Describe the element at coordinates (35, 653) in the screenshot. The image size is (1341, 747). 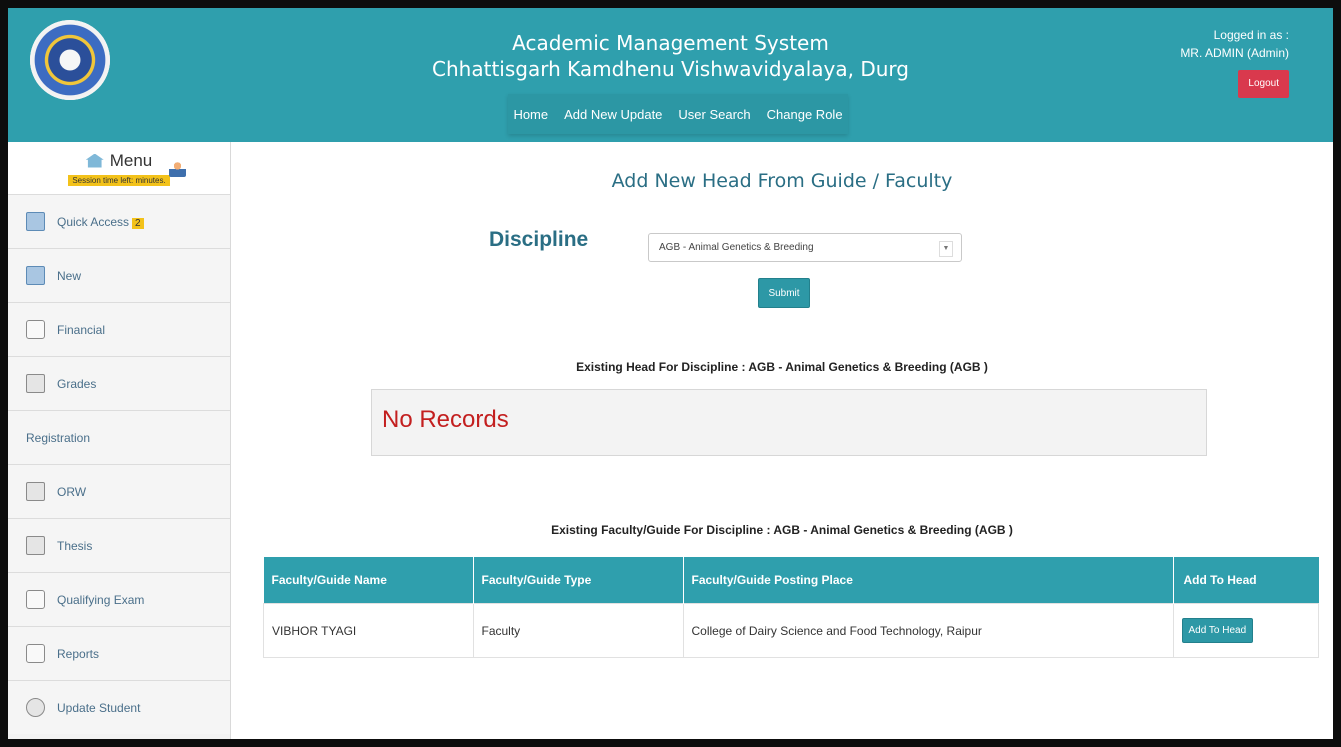
I see `report-icon` at that location.